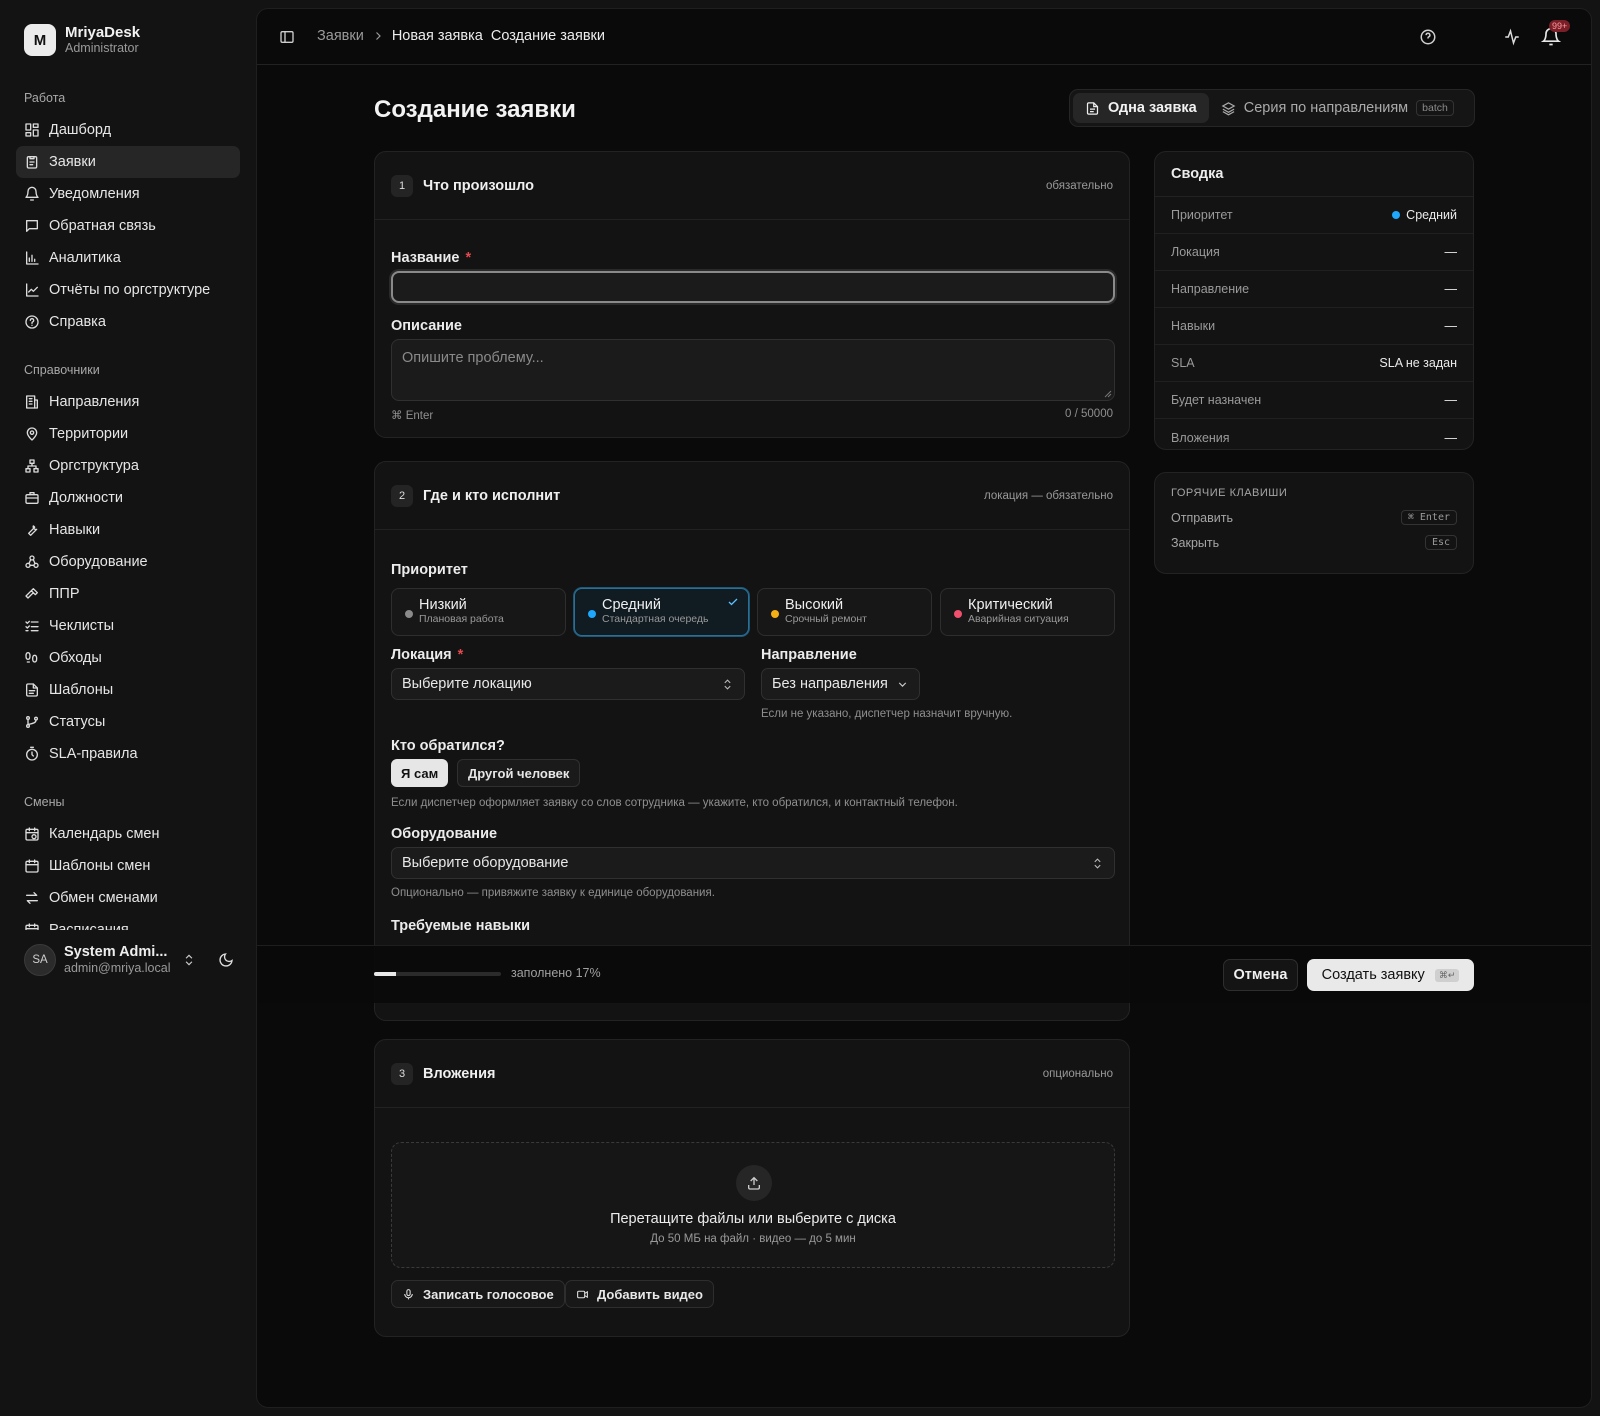  Describe the element at coordinates (826, 619) in the screenshot. I see `priority-description: Срочный ремонт` at that location.